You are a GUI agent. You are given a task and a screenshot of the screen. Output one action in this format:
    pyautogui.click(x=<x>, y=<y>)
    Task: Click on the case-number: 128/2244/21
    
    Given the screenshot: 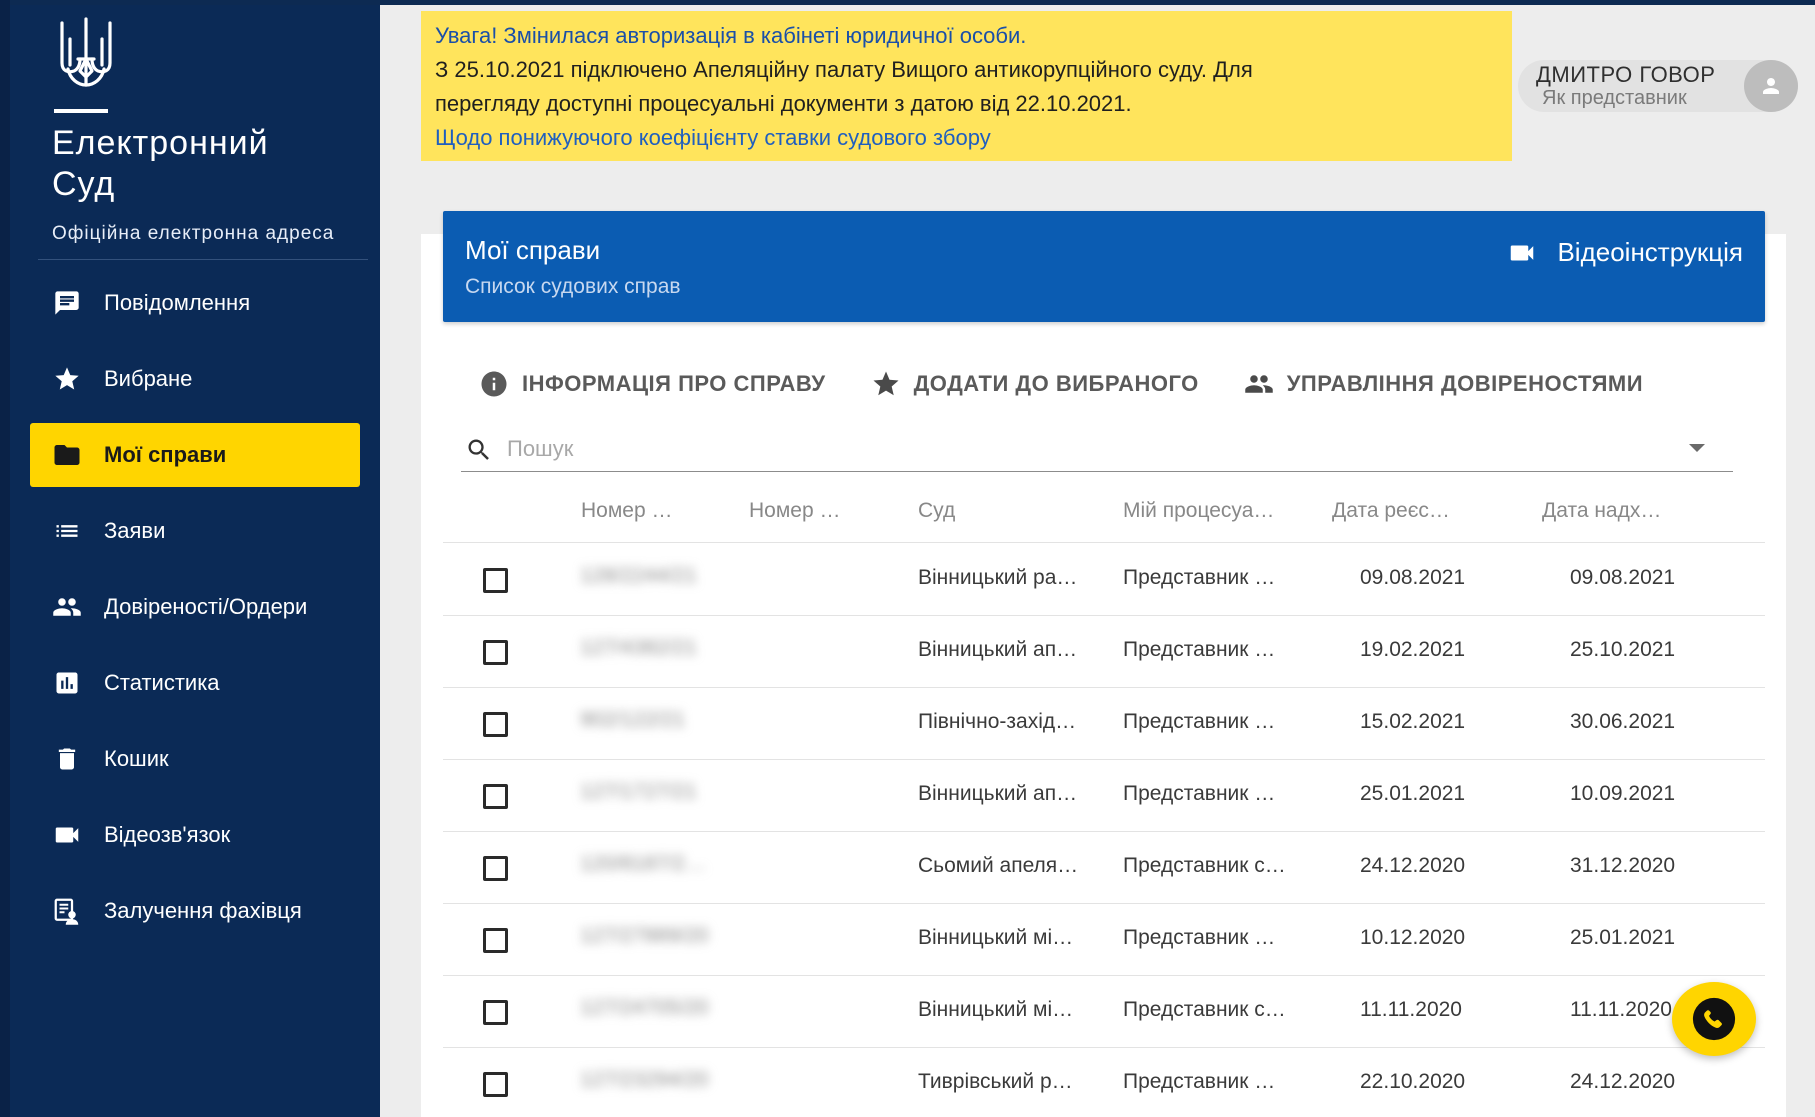 What is the action you would take?
    pyautogui.click(x=638, y=575)
    